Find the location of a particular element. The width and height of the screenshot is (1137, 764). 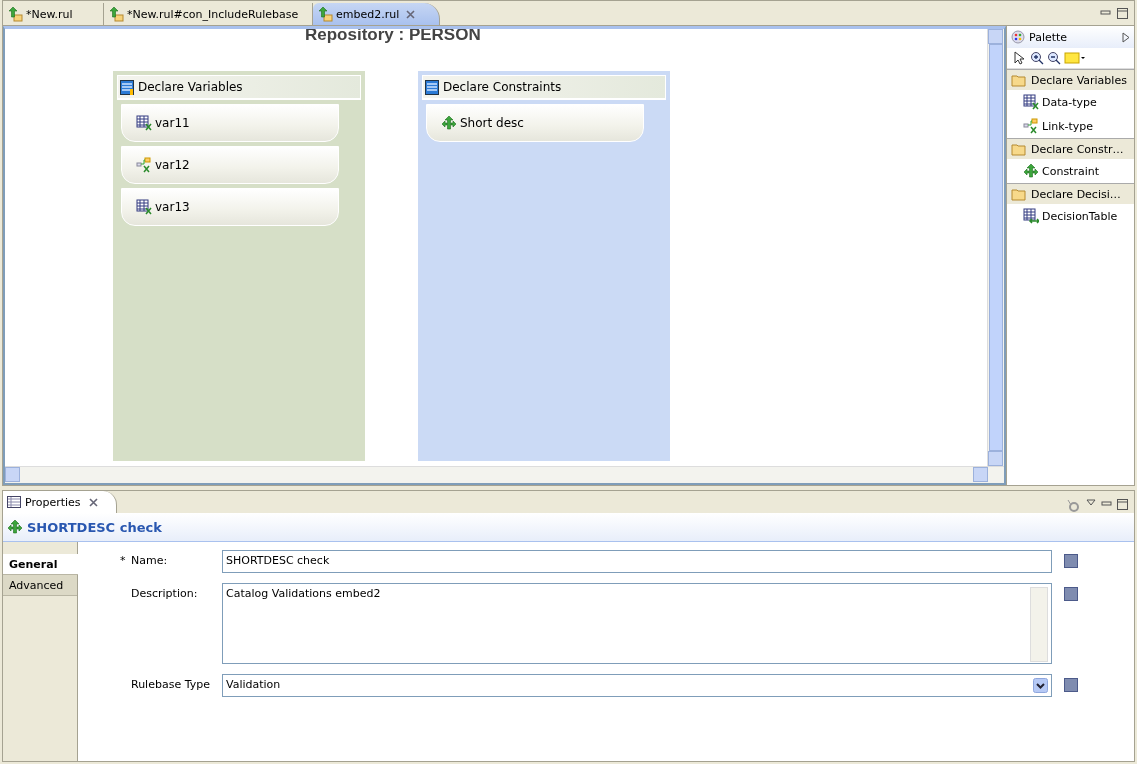

palette-drawer: Declare Variables is located at coordinates (1070, 79).